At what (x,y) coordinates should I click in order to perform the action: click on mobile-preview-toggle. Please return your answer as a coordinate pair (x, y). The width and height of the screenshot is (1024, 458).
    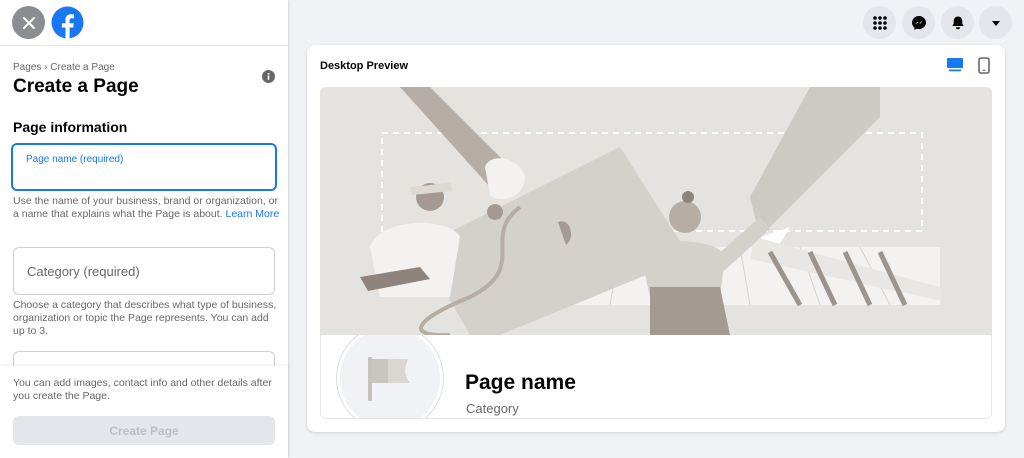
    Looking at the image, I should click on (984, 68).